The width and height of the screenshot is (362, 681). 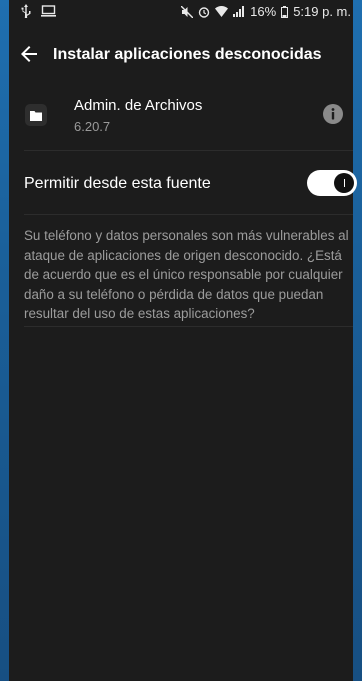 What do you see at coordinates (357, 340) in the screenshot?
I see `wallpaper-edge-right` at bounding box center [357, 340].